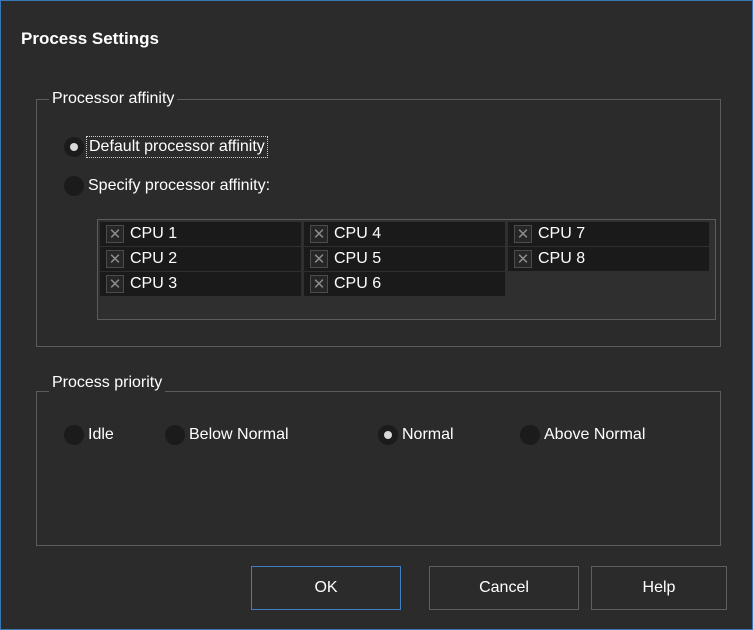 The width and height of the screenshot is (753, 630). I want to click on ok-button: OK, so click(326, 588).